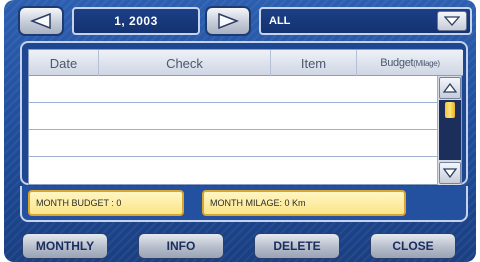 Image resolution: width=480 pixels, height=262 pixels. I want to click on budget-header-suffix: (Milage), so click(426, 63).